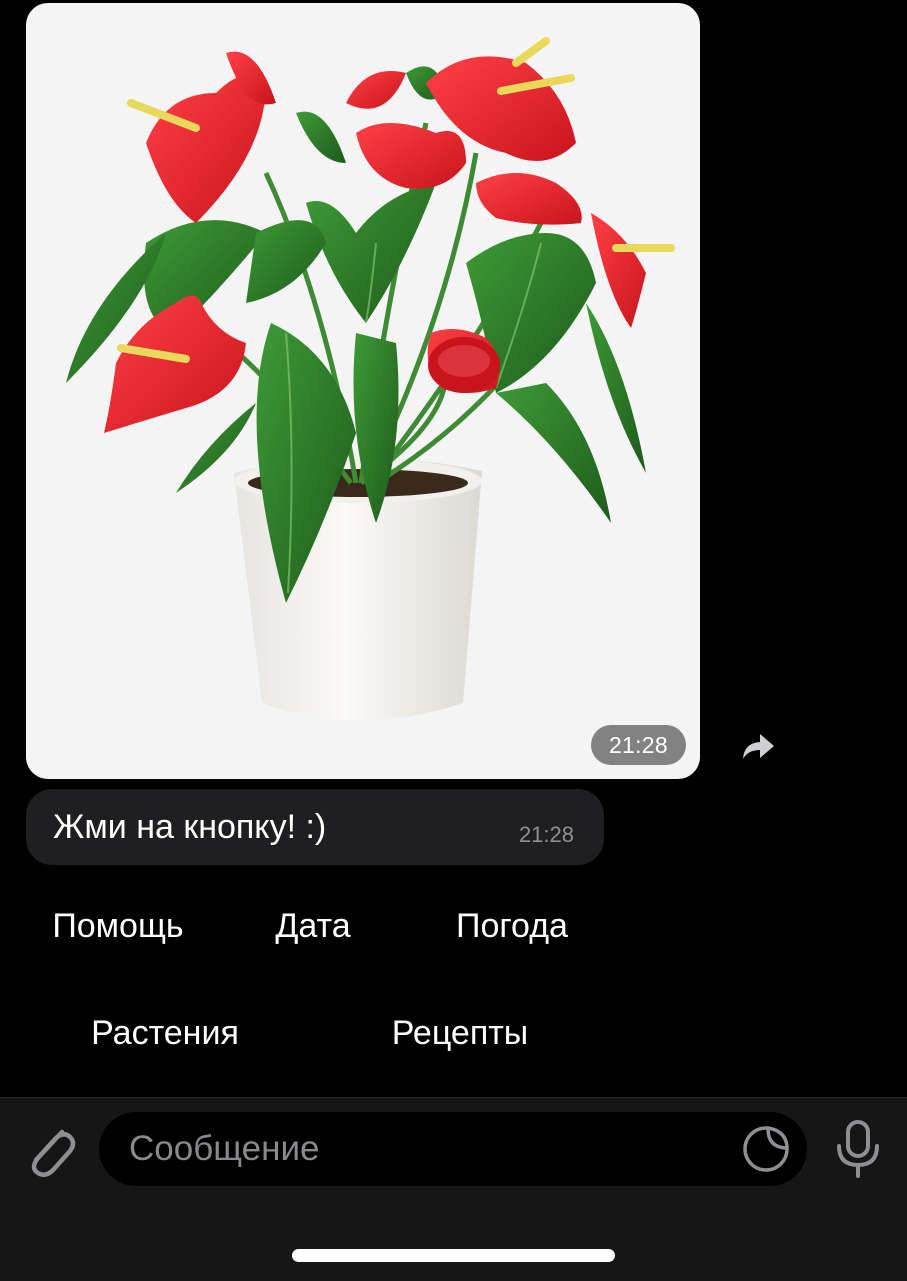 This screenshot has height=1281, width=907. Describe the element at coordinates (638, 745) in the screenshot. I see `photo-message-time: 21:28` at that location.